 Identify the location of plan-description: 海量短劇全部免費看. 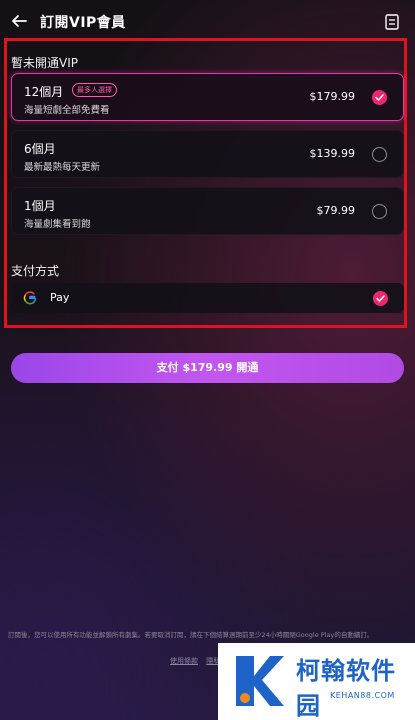
(67, 110).